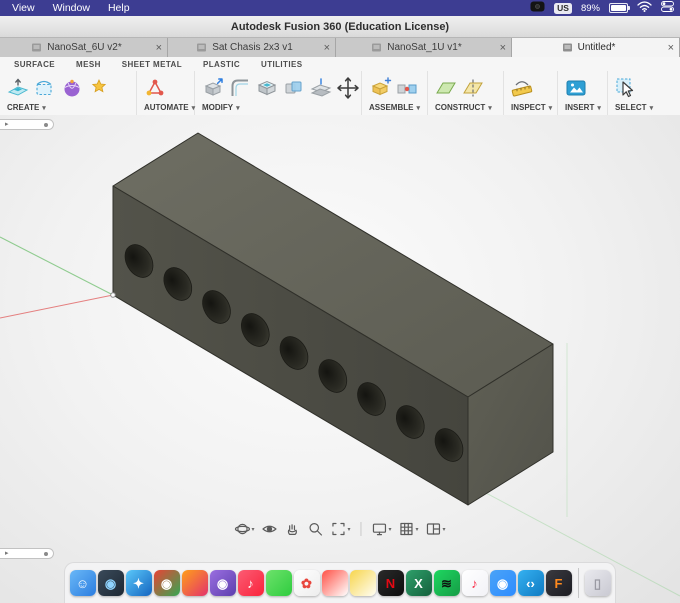 The image size is (680, 603). I want to click on zoom-icon, so click(316, 529).